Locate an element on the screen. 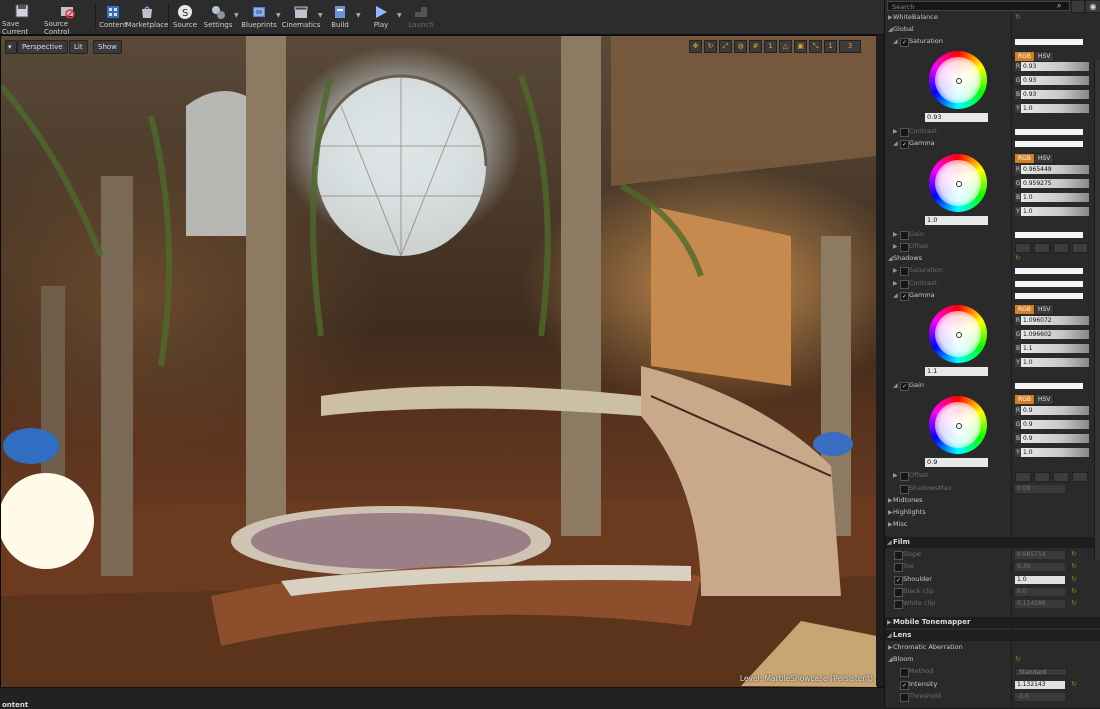 Image resolution: width=1100 pixels, height=709 pixels. bloom-row: ◢ Bloom ↻ is located at coordinates (992, 659).